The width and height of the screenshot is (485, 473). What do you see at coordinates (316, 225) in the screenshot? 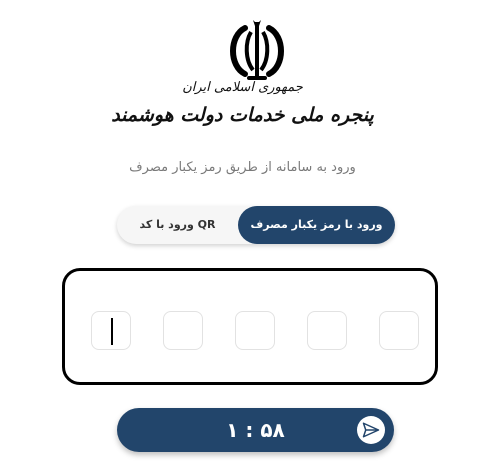
I see `tab-otp-login: ورود با رمز یکبار مصرف` at bounding box center [316, 225].